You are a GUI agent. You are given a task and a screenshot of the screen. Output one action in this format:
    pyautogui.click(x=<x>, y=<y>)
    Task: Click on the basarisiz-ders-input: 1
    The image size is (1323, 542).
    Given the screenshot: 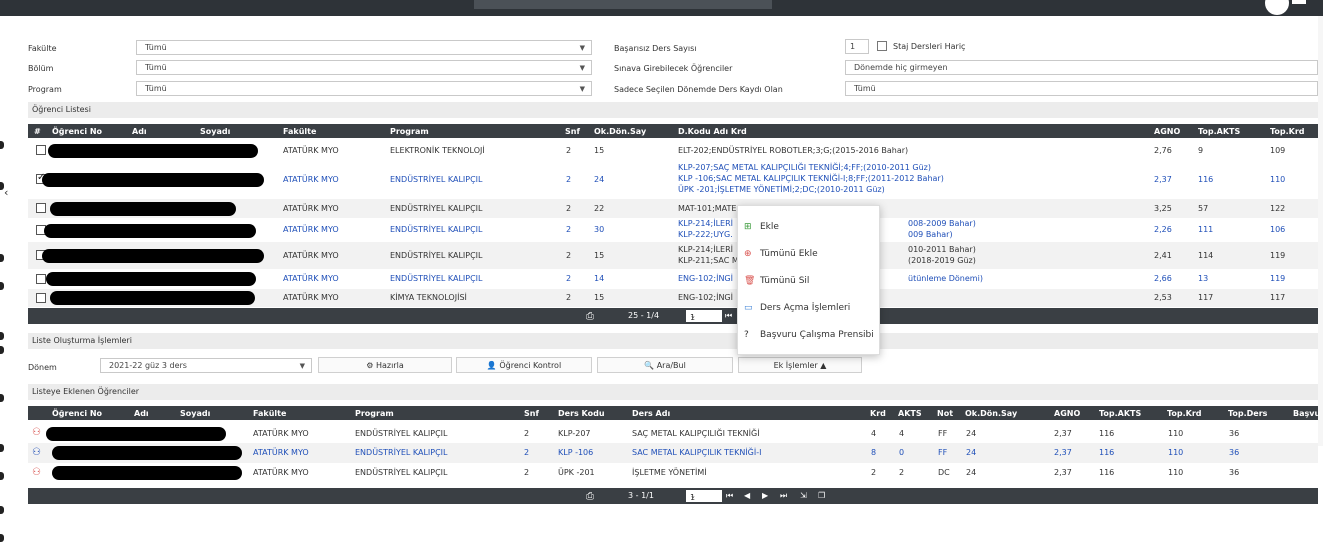 What is the action you would take?
    pyautogui.click(x=857, y=46)
    